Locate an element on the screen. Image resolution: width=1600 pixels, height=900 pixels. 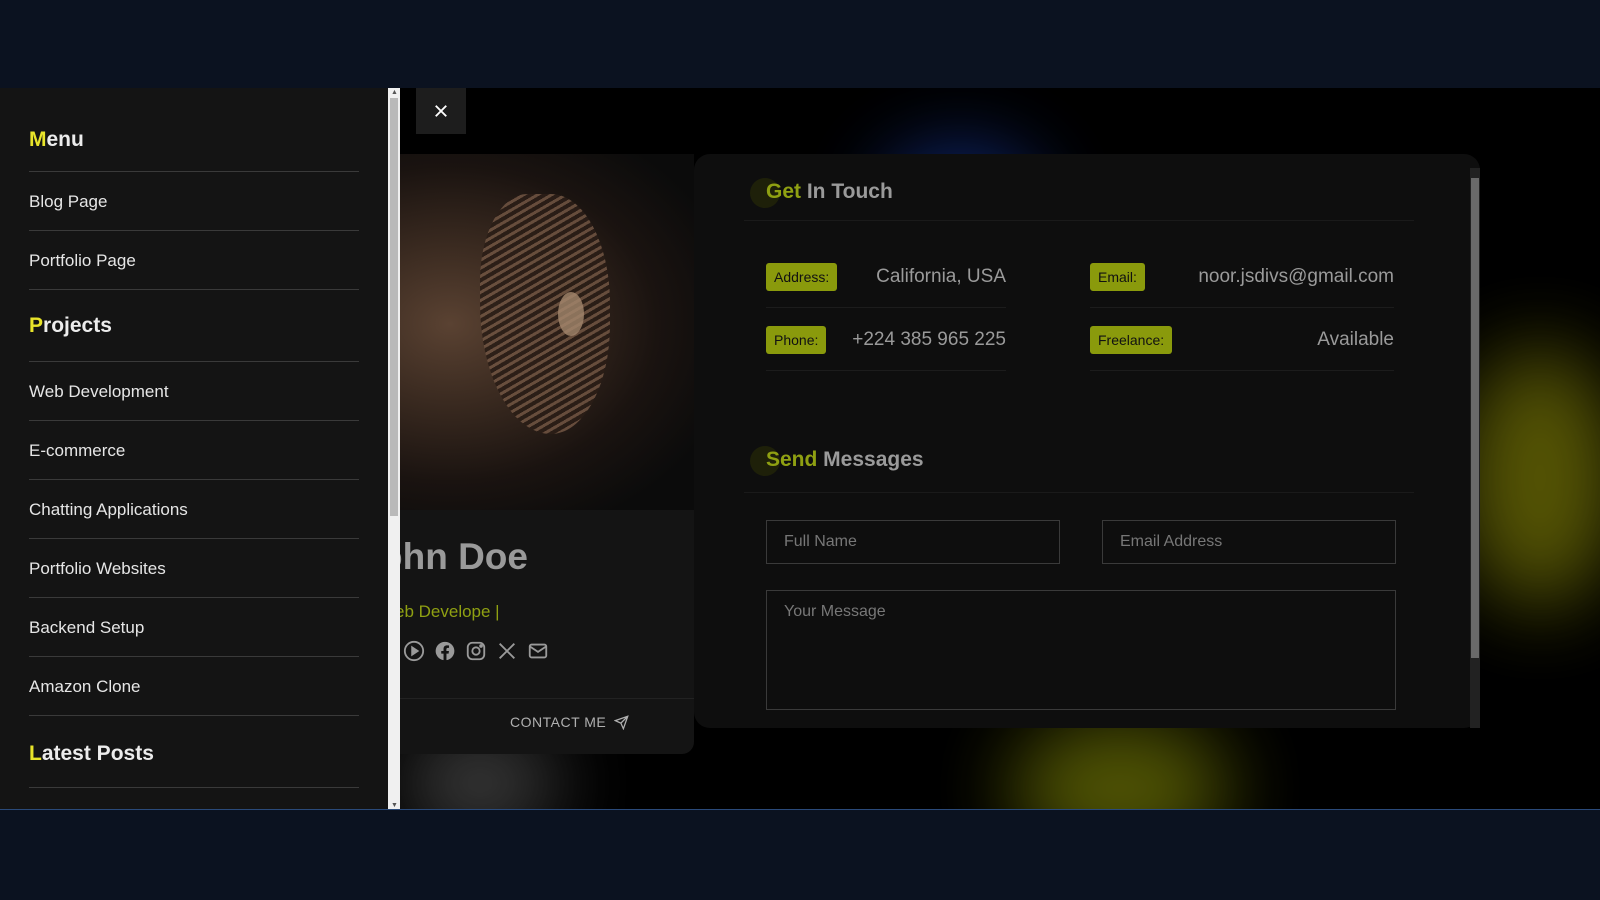
profile-name: ohn Doe is located at coordinates (454, 556).